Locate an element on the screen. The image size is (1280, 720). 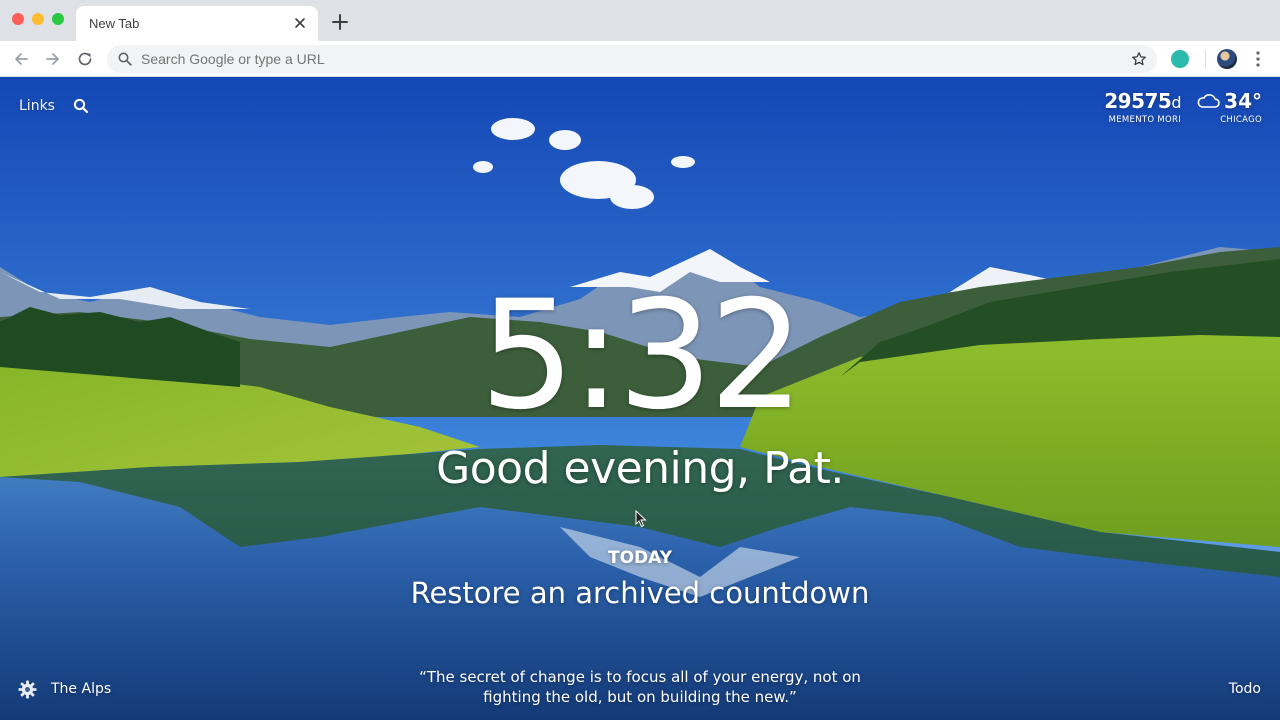
weather-temperature: 34° is located at coordinates (1243, 101).